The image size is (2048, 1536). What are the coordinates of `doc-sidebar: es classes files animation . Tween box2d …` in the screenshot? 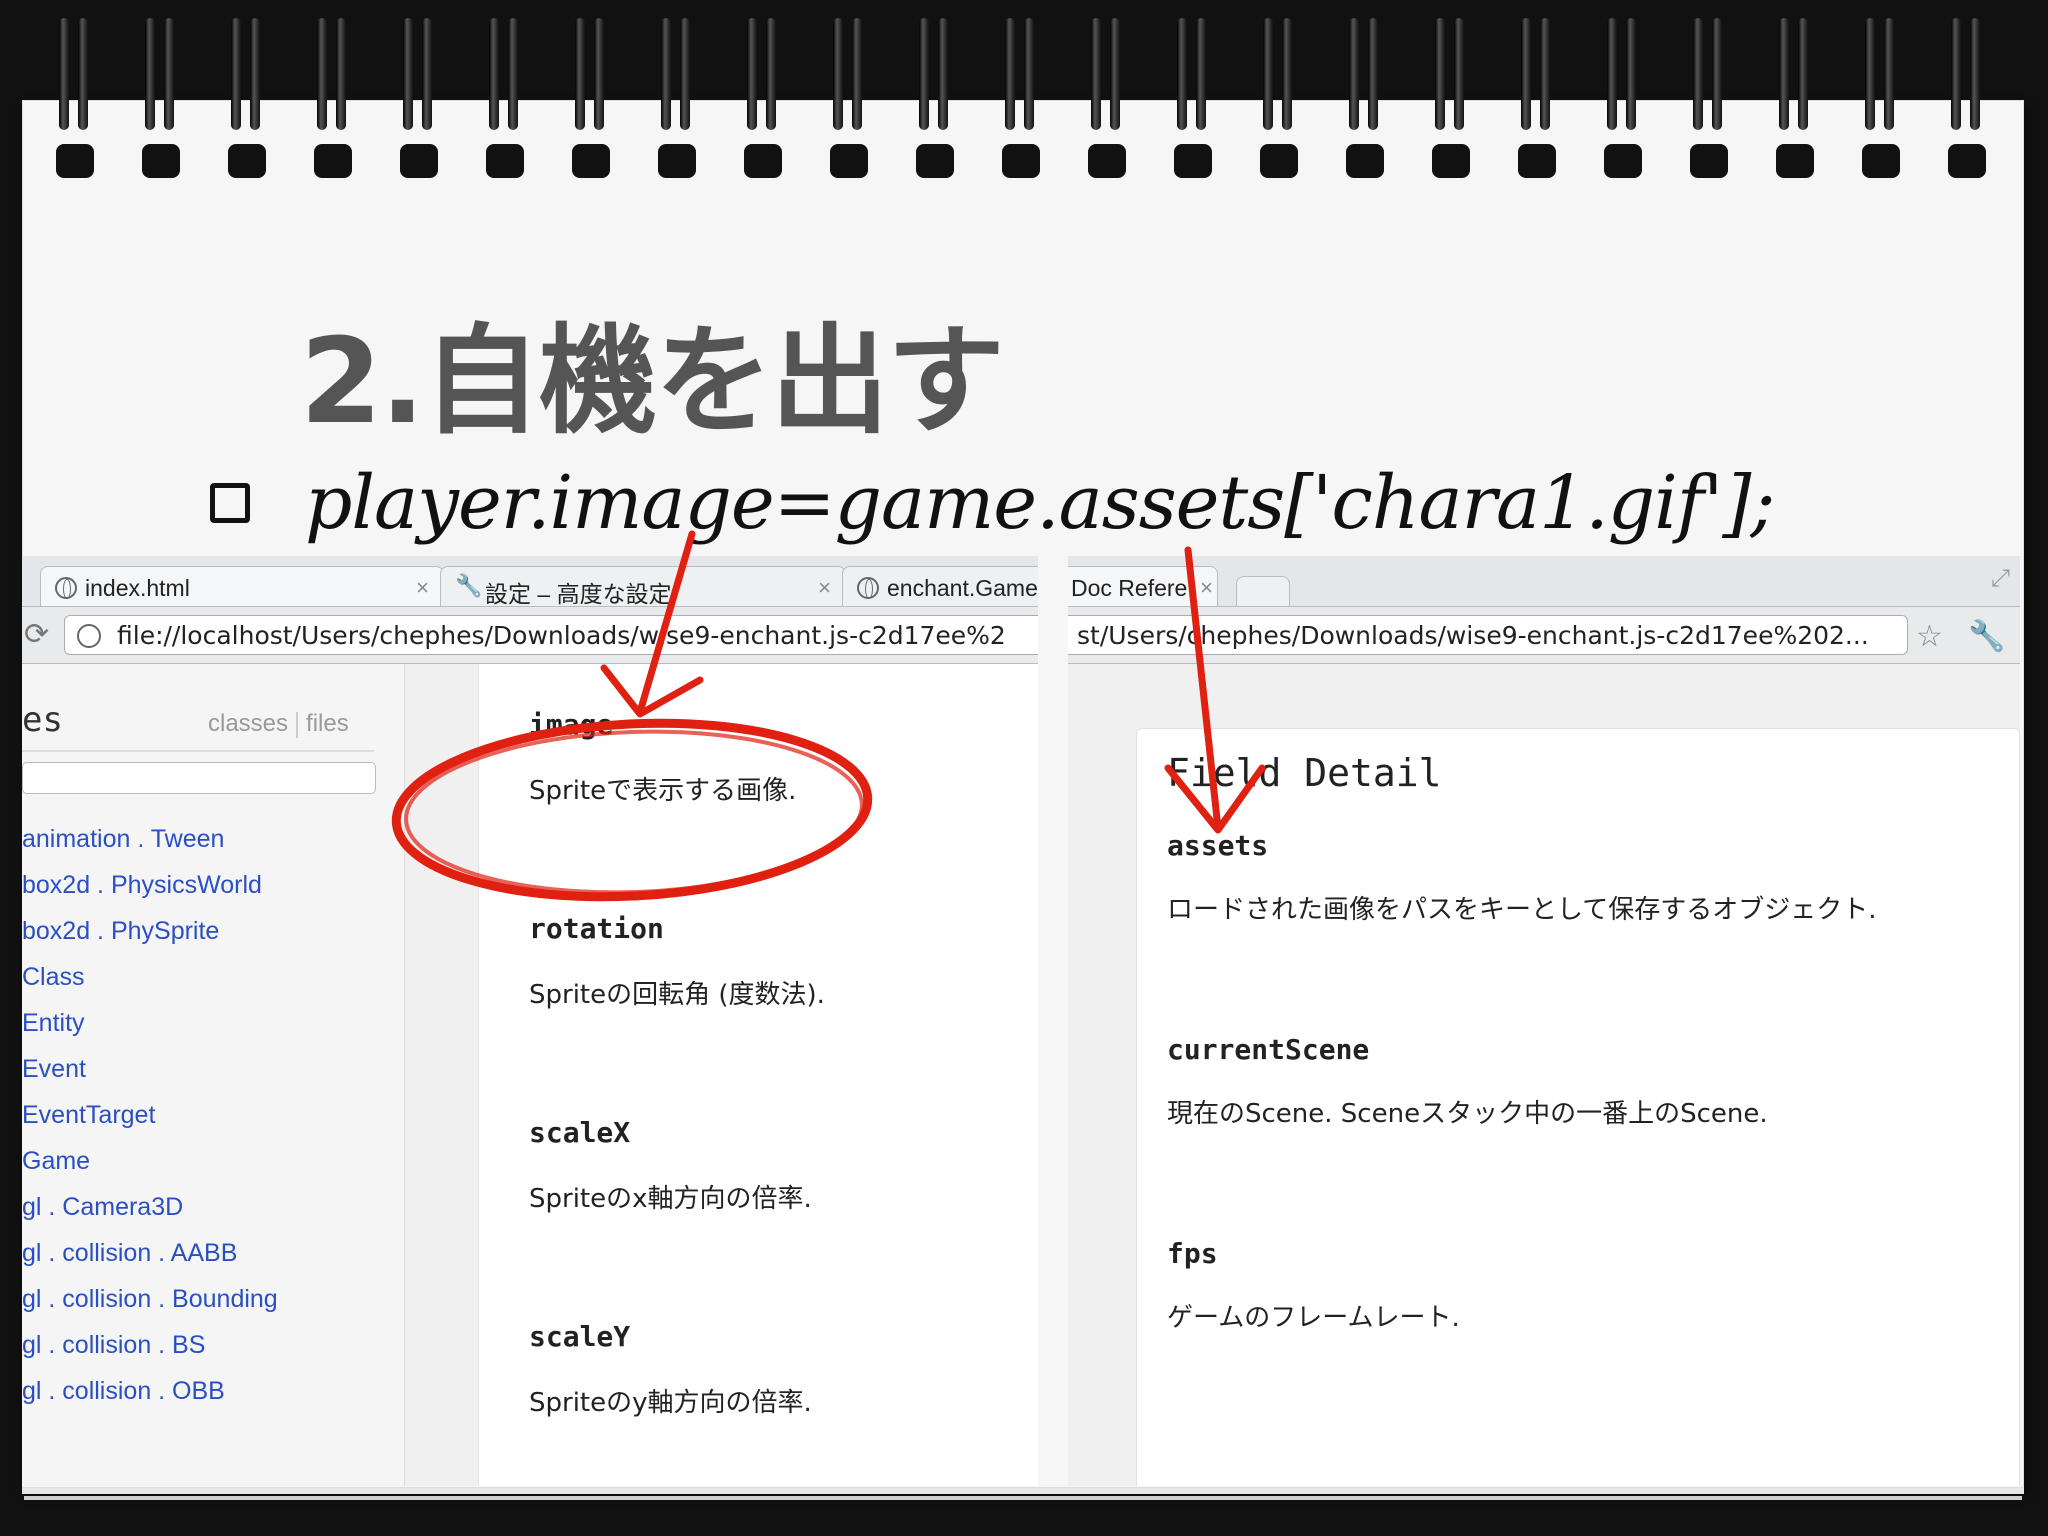 It's located at (213, 1075).